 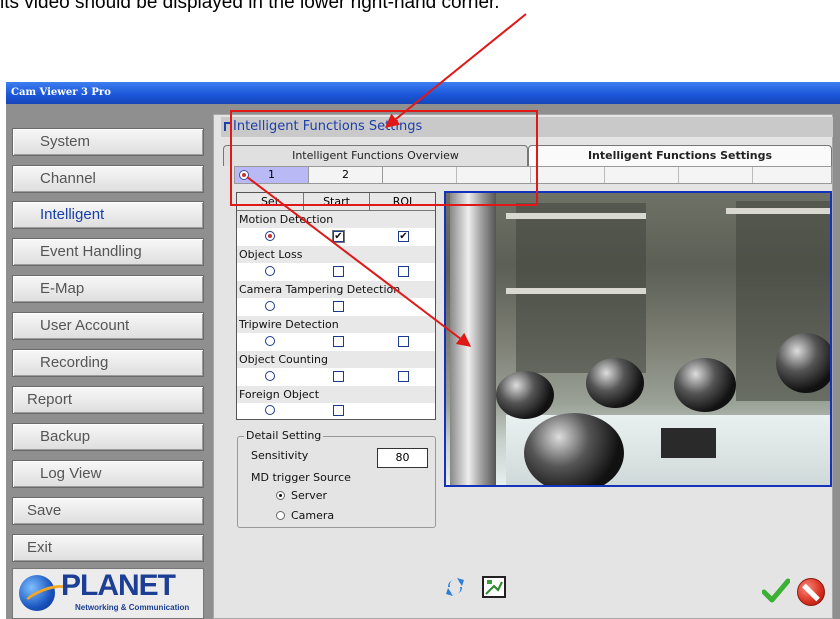 I want to click on nav-recording-button: Recording, so click(x=108, y=363).